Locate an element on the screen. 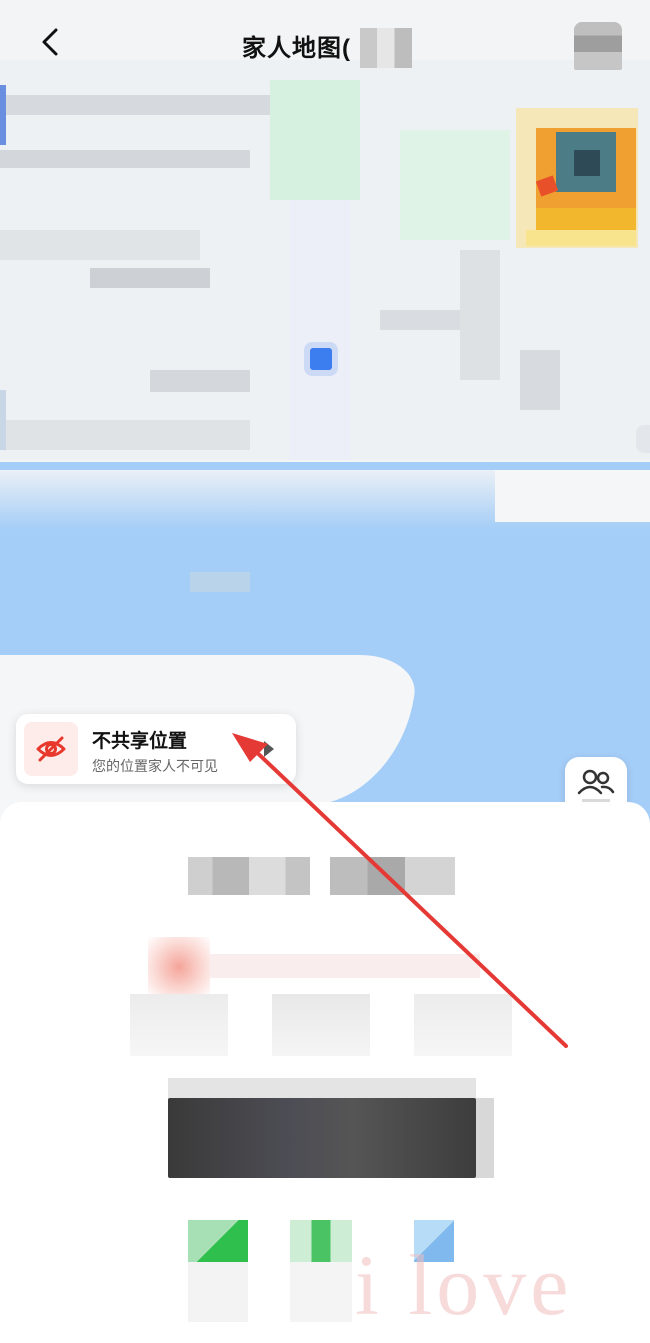  map-land is located at coordinates (572, 496).